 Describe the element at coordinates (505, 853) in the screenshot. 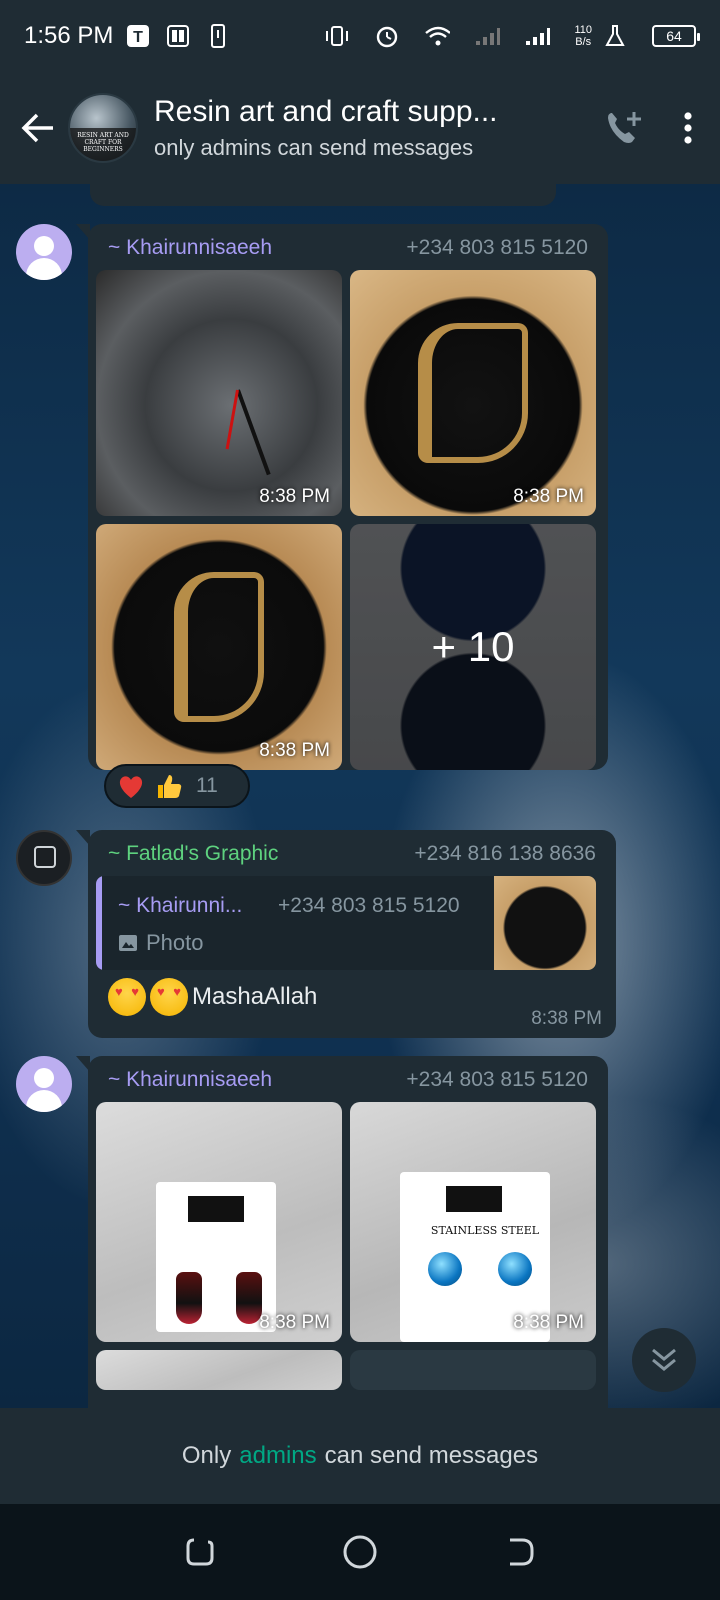

I see `sender-phone: +234 816 138 8636` at that location.